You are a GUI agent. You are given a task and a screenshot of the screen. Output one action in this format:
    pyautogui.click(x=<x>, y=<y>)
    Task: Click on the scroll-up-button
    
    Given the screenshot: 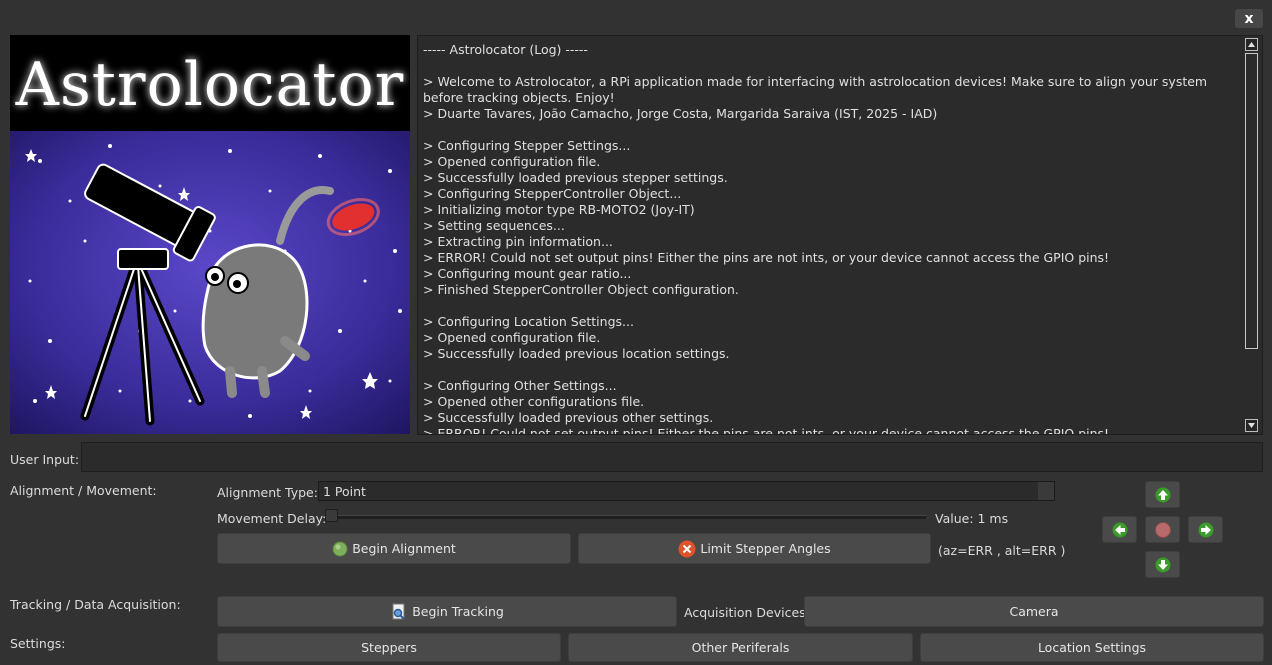 What is the action you would take?
    pyautogui.click(x=1251, y=44)
    